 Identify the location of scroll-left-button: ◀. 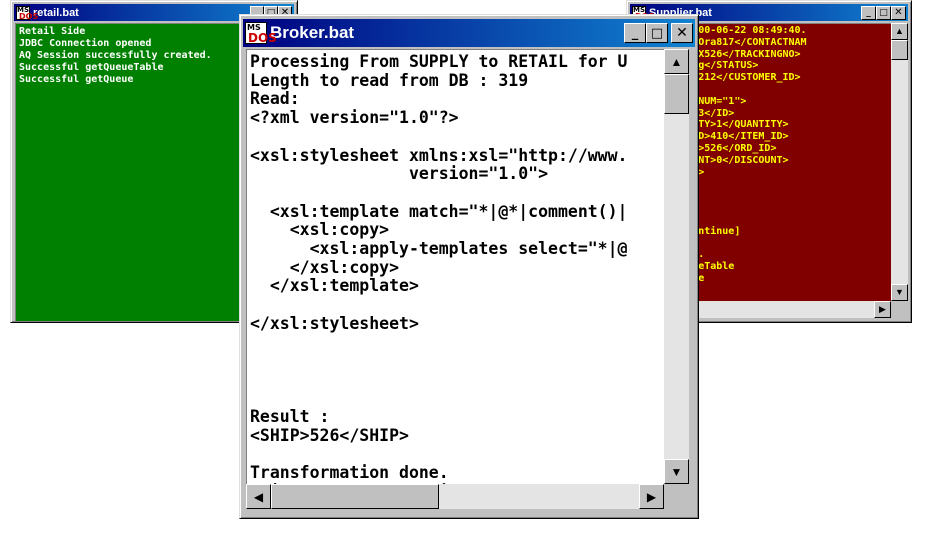
(258, 496).